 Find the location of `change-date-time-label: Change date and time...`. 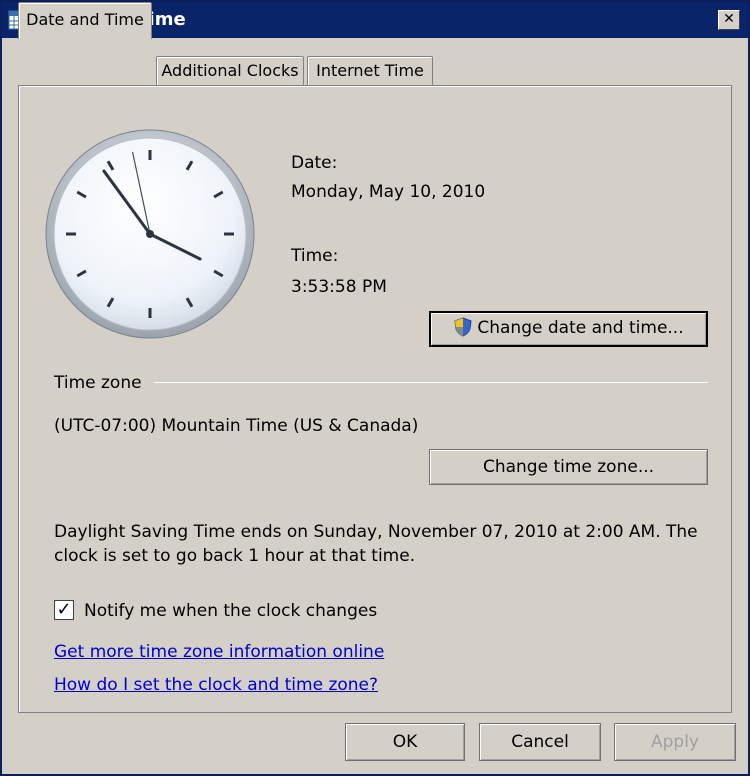

change-date-time-label: Change date and time... is located at coordinates (580, 328).